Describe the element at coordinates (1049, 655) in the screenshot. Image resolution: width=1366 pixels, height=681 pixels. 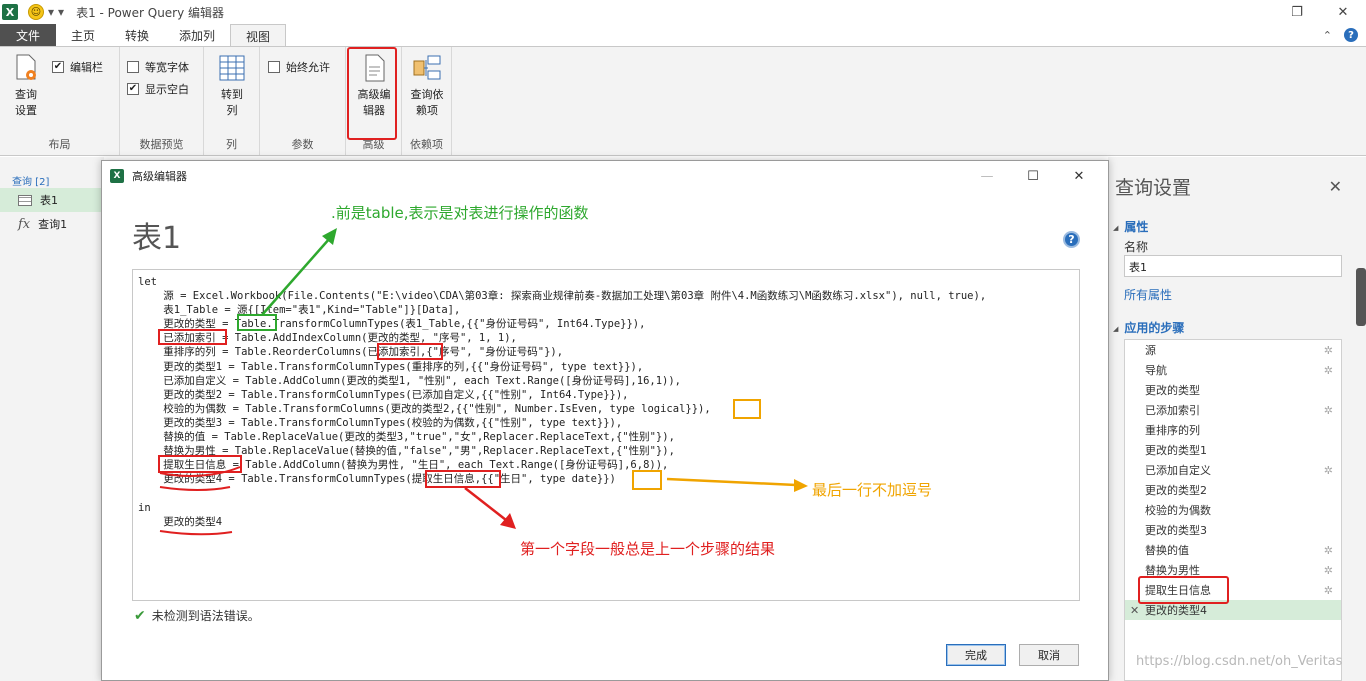
I see `cancel-button: 取消` at that location.